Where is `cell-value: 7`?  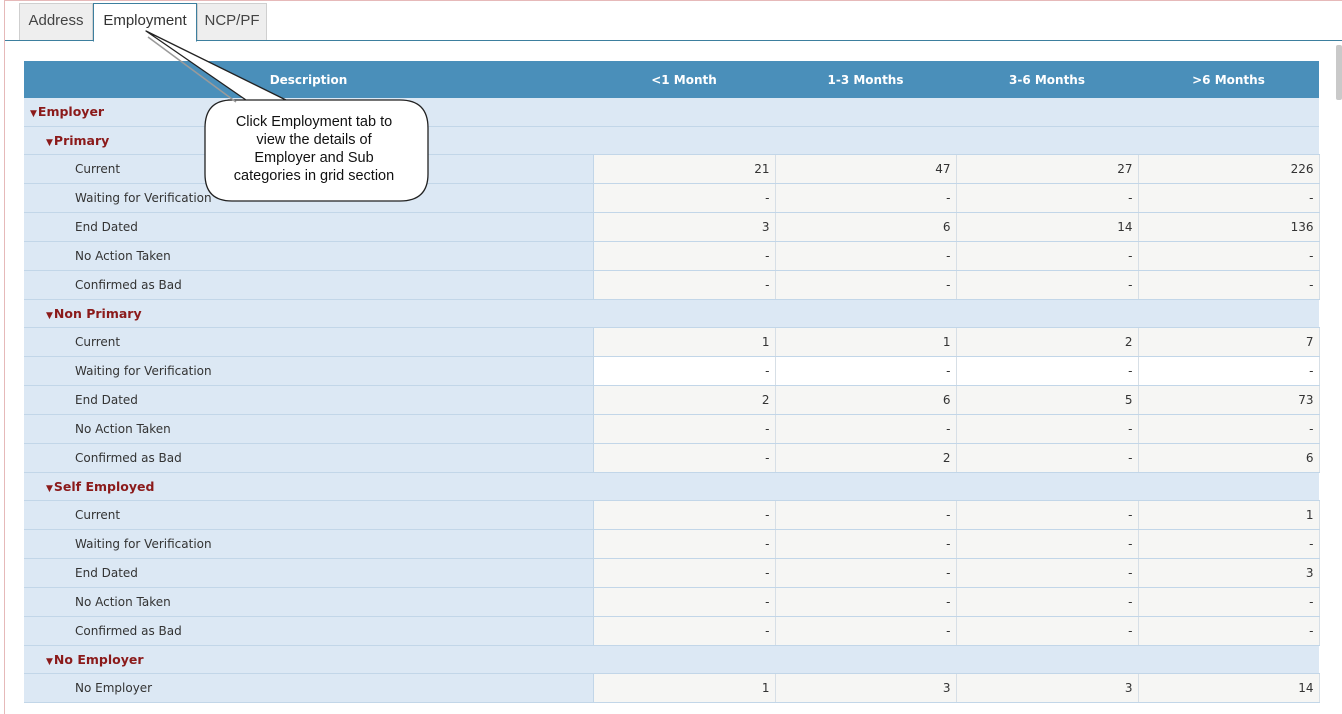
cell-value: 7 is located at coordinates (1229, 342).